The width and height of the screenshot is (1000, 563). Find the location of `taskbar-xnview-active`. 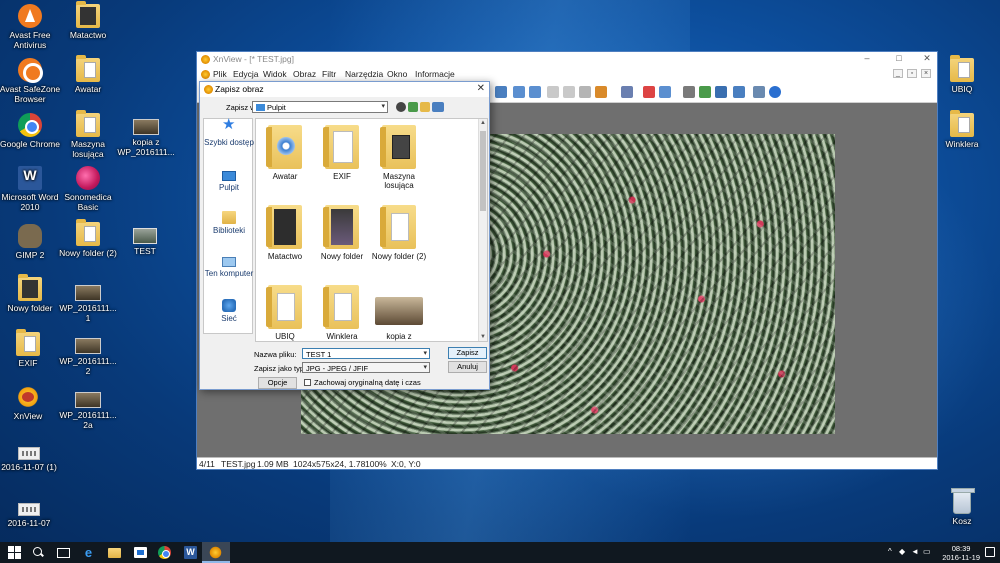

taskbar-xnview-active is located at coordinates (216, 552).